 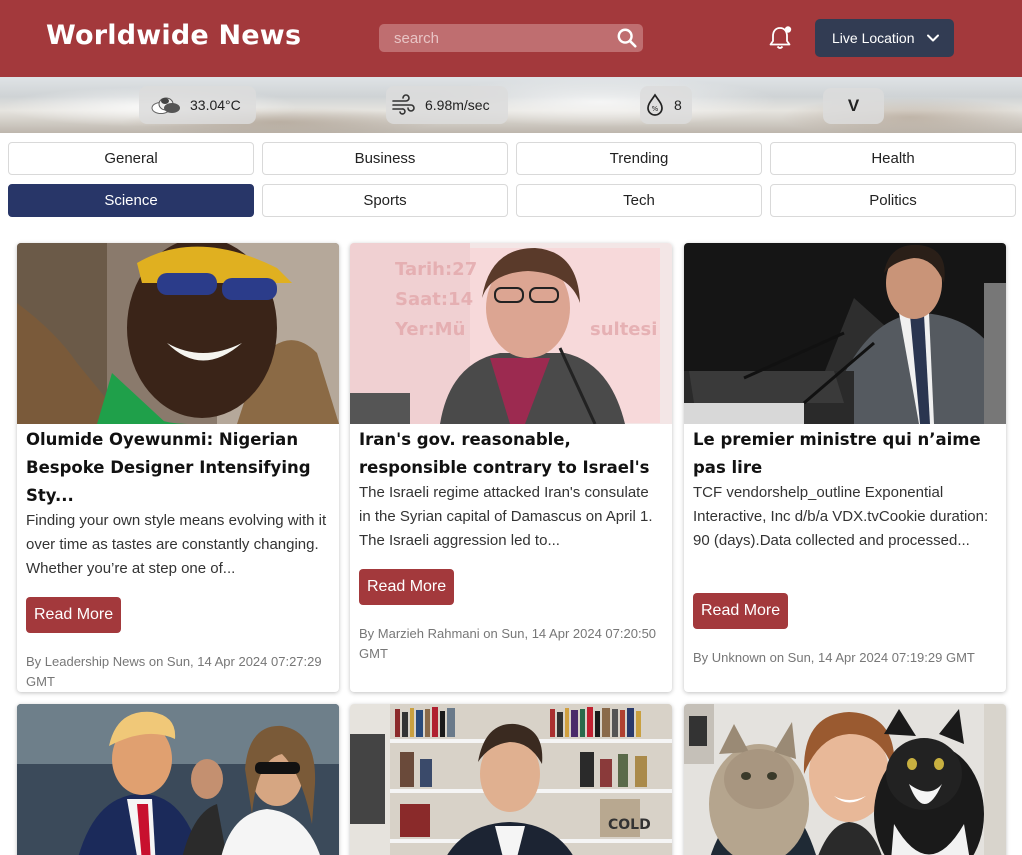 I want to click on article-card: COLD, so click(x=511, y=779).